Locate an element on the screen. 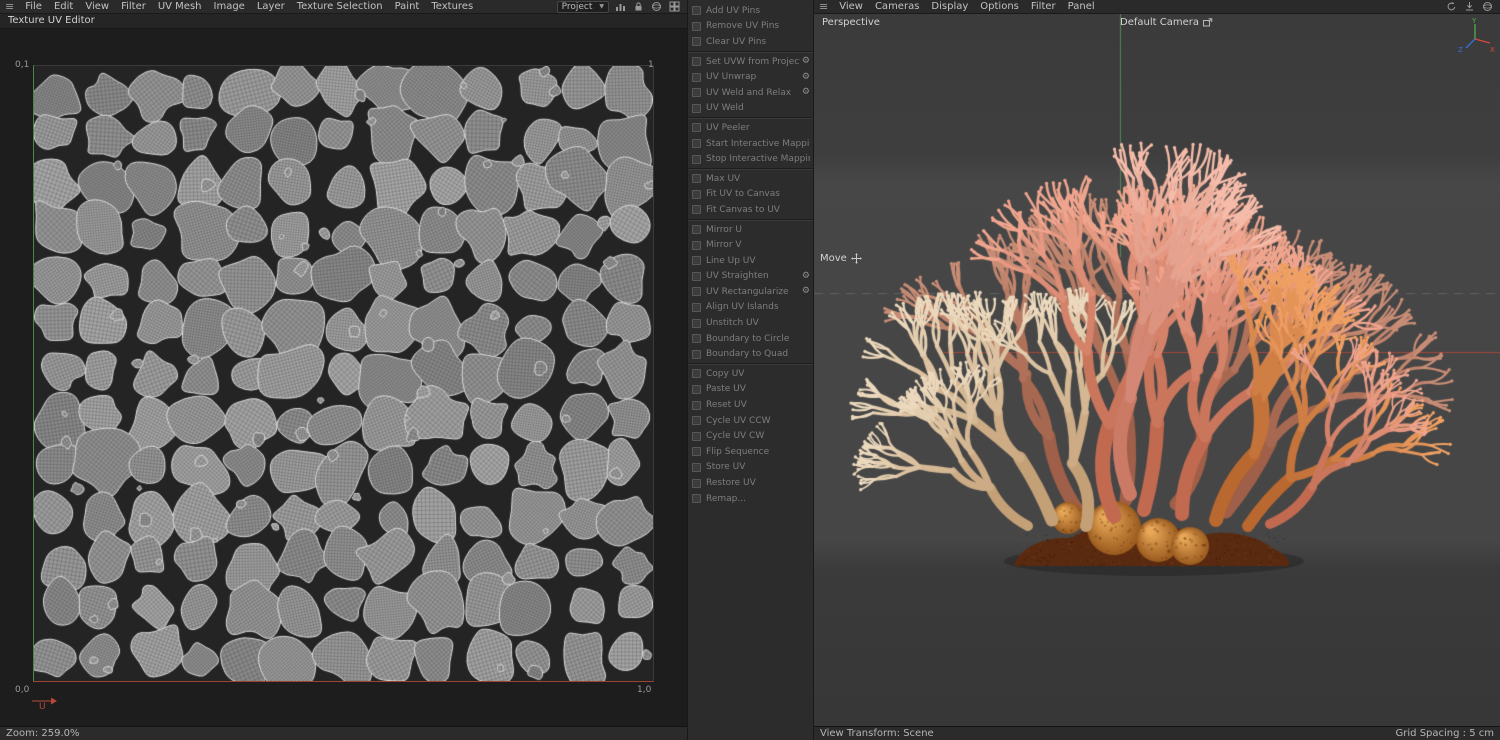 The image size is (1500, 740). download-icon is located at coordinates (1469, 6).